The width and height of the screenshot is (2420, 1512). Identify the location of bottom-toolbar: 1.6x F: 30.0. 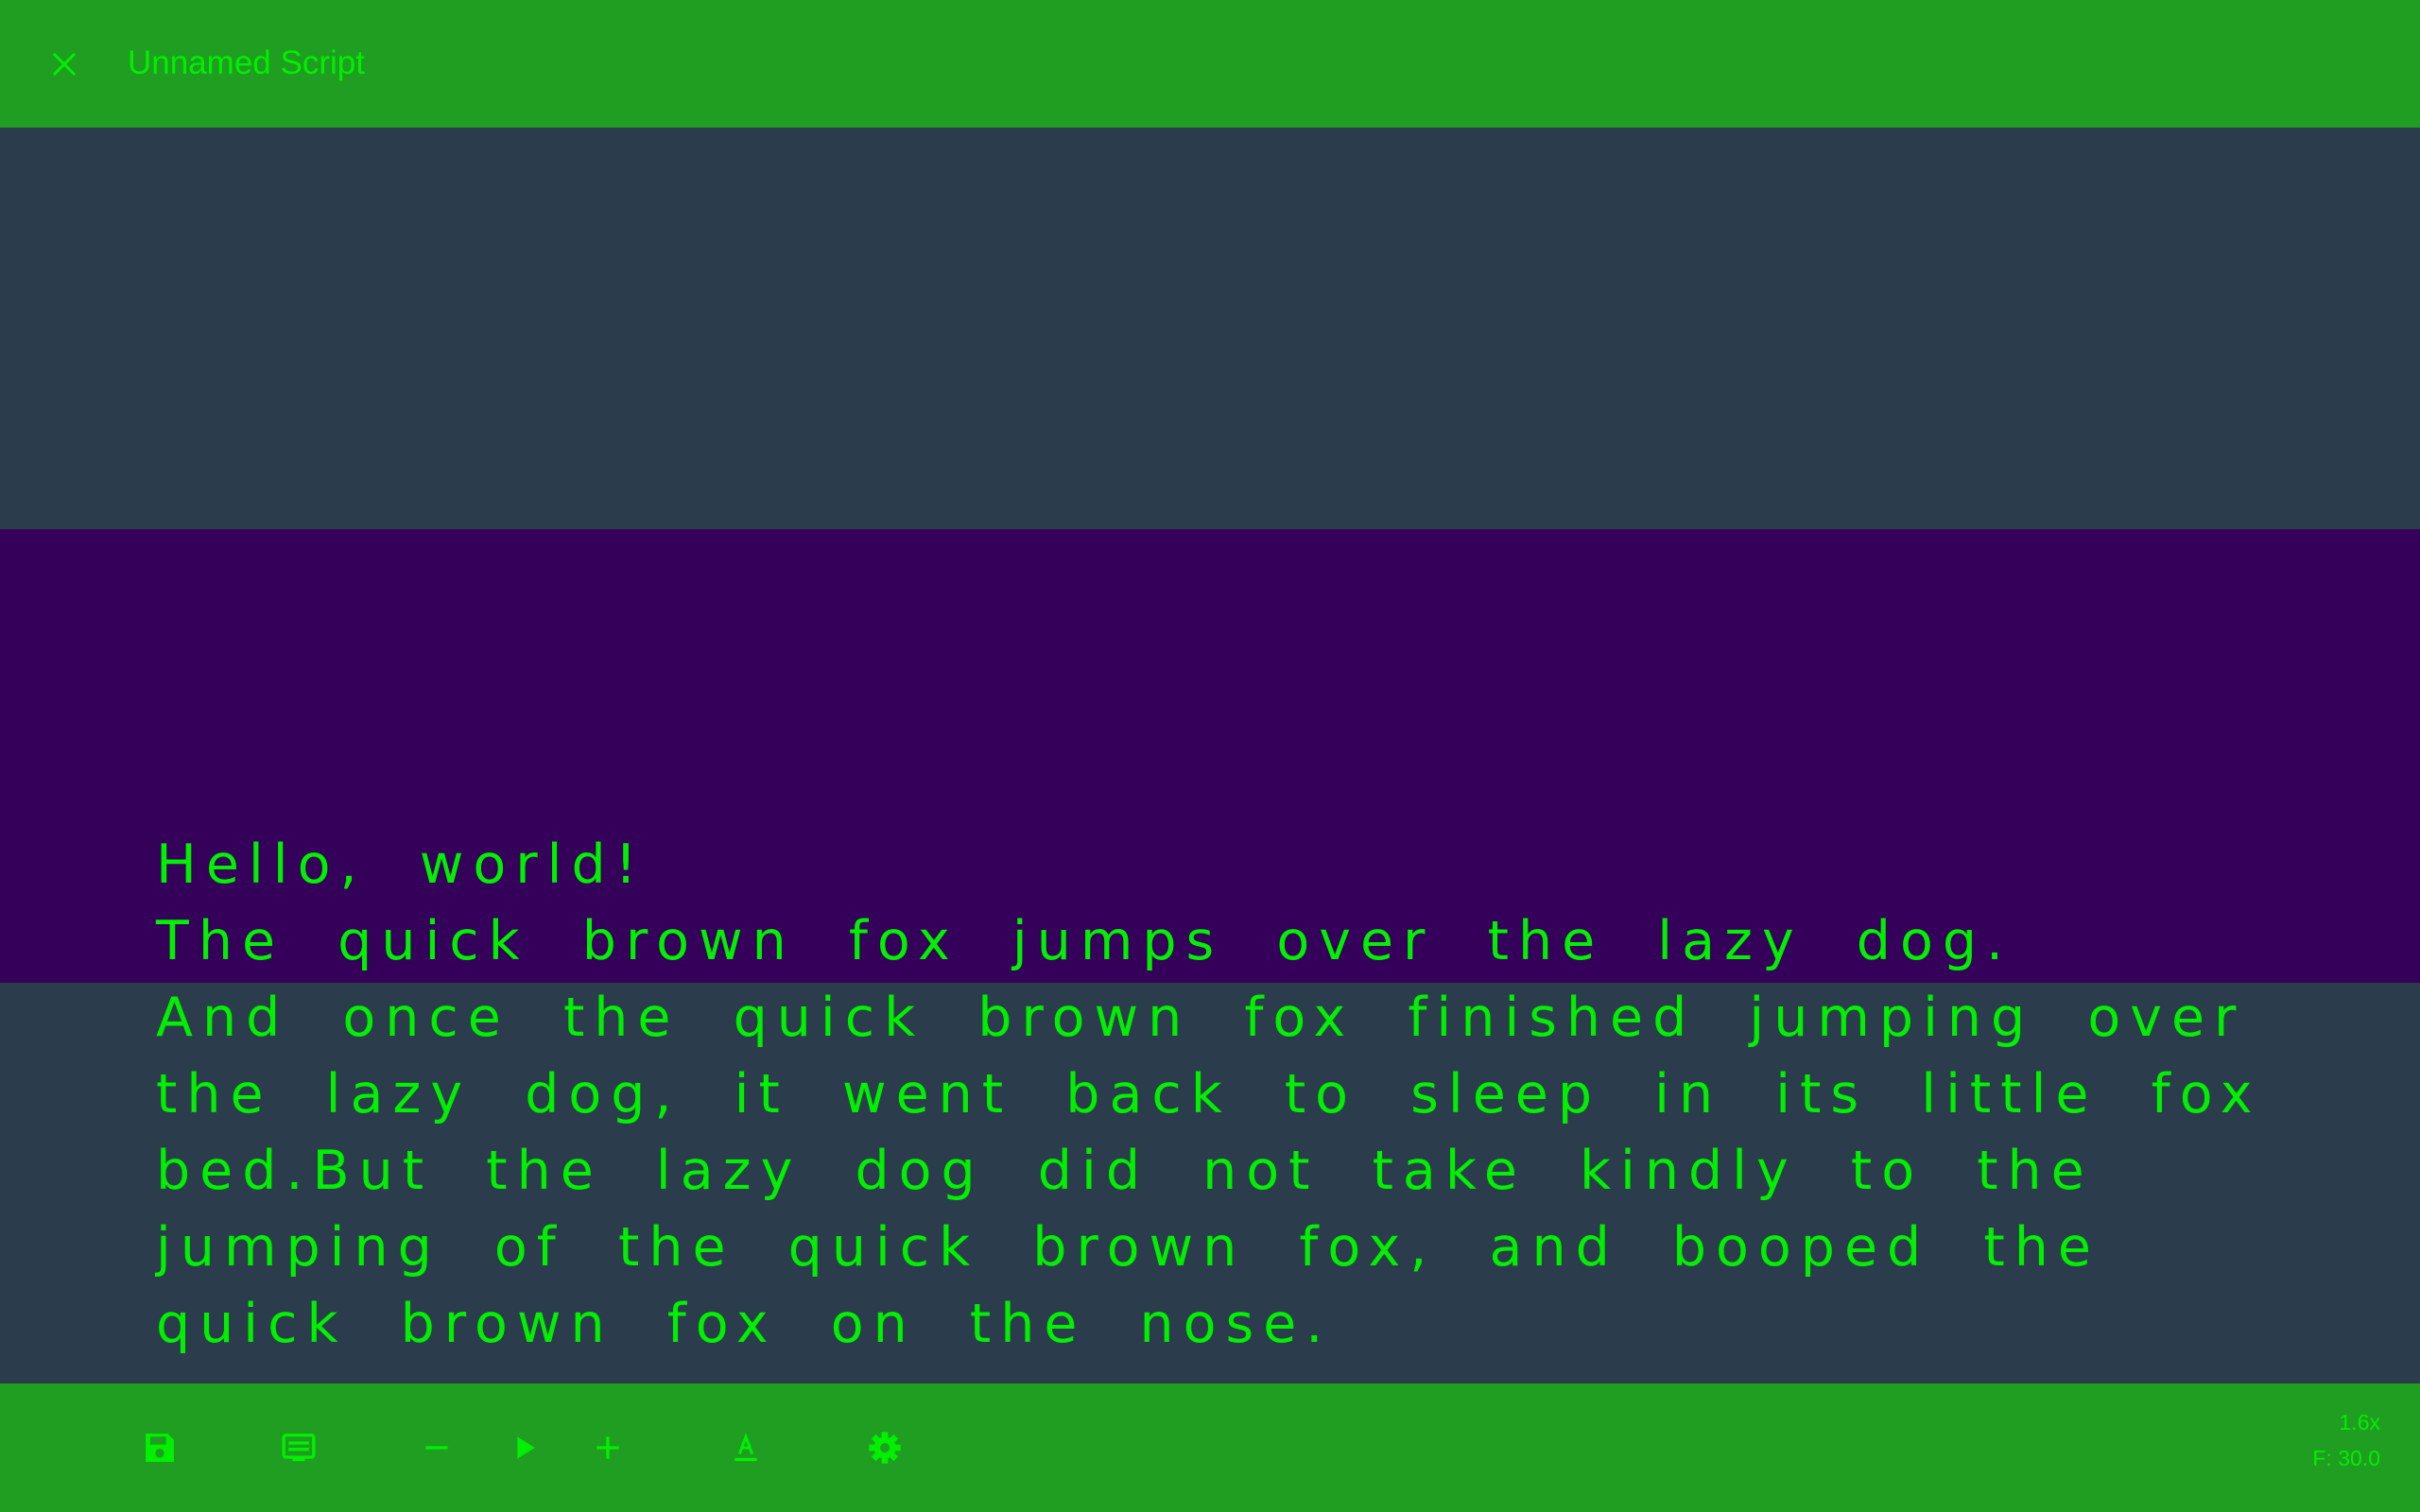
(1210, 1447).